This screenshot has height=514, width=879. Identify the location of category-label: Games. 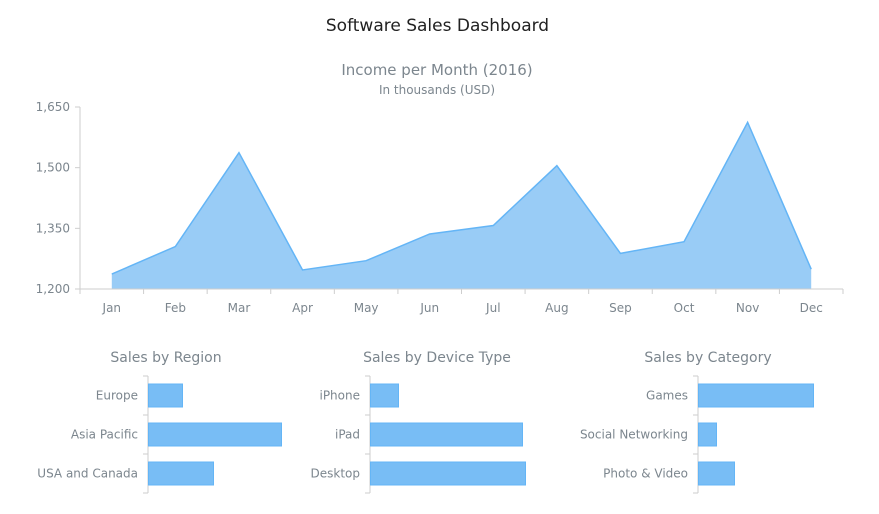
(667, 396).